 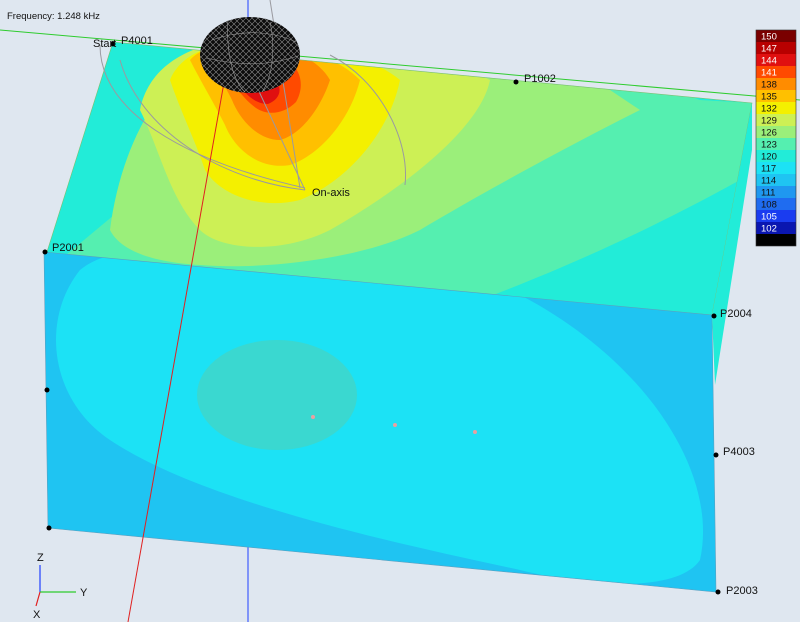 I want to click on point-label-p4003: P4003, so click(x=739, y=452).